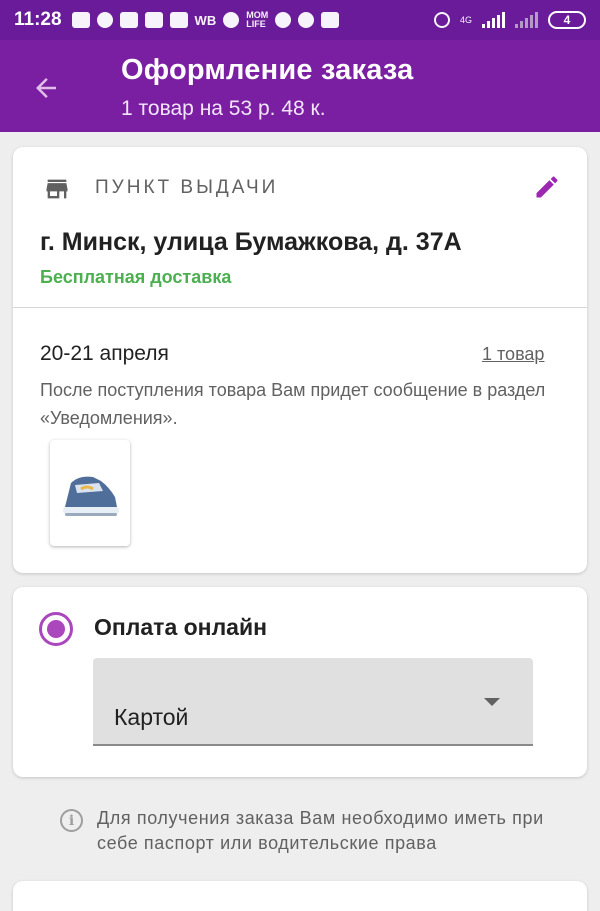  I want to click on wb-icon: WB, so click(205, 20).